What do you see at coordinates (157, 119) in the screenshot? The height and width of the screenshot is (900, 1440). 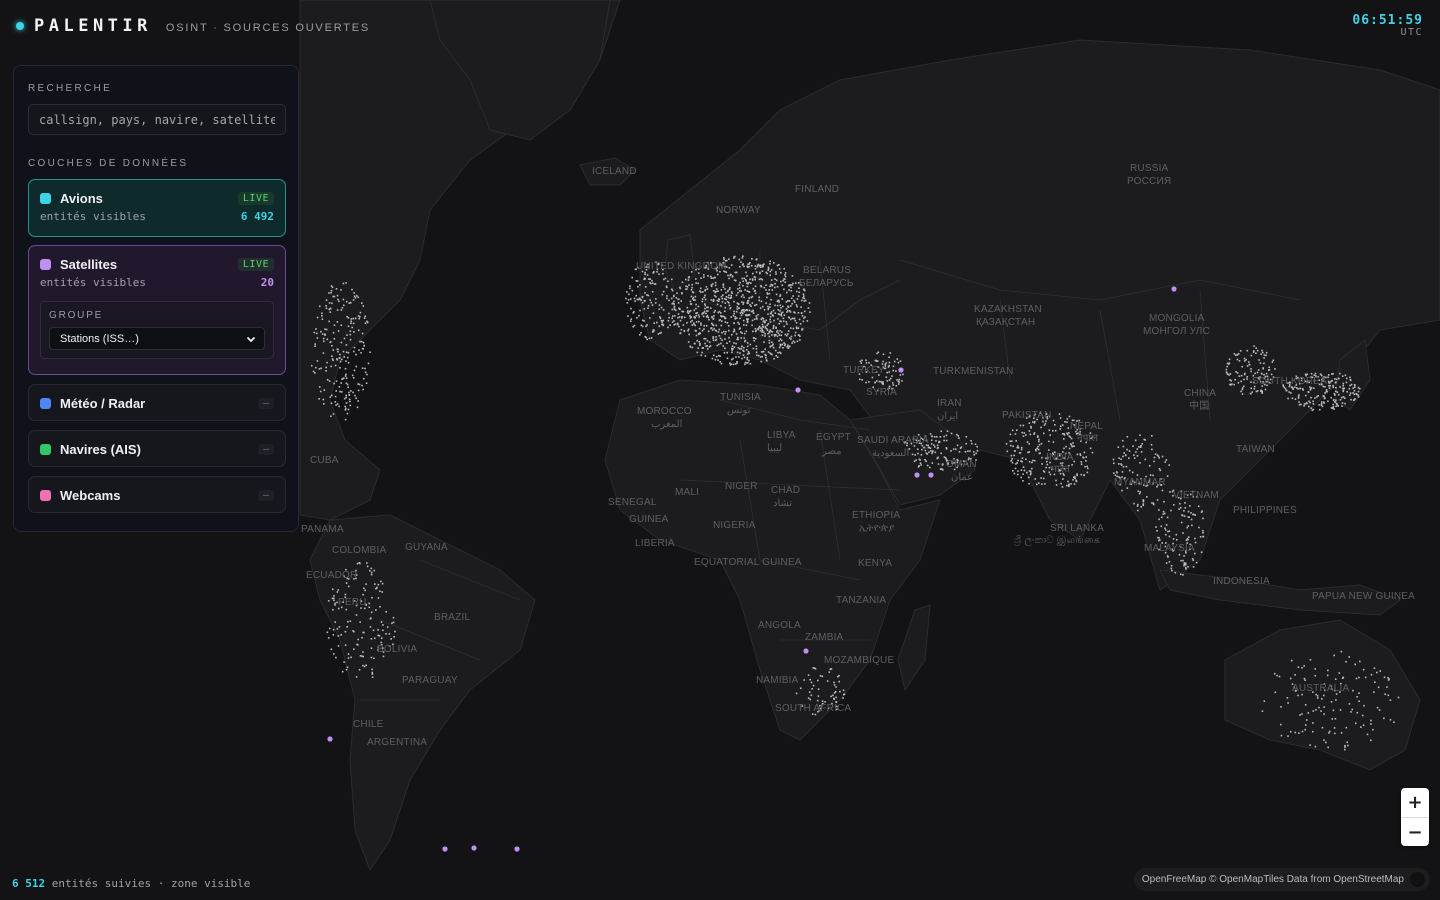 I see `search-input` at bounding box center [157, 119].